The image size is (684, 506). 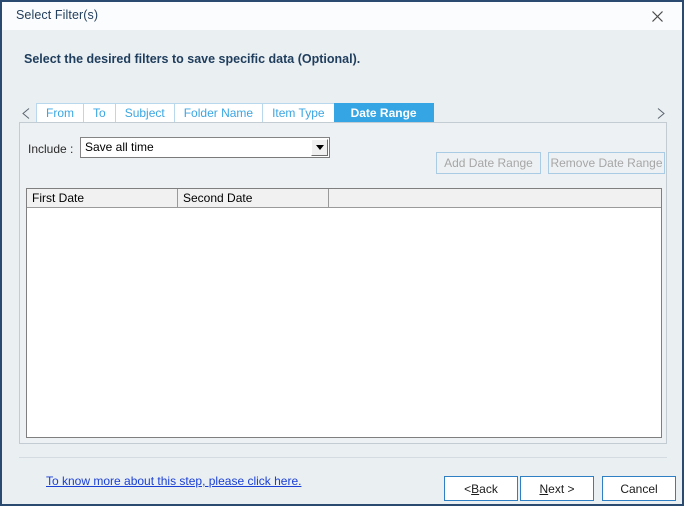 What do you see at coordinates (488, 488) in the screenshot?
I see `back-suffix: ack` at bounding box center [488, 488].